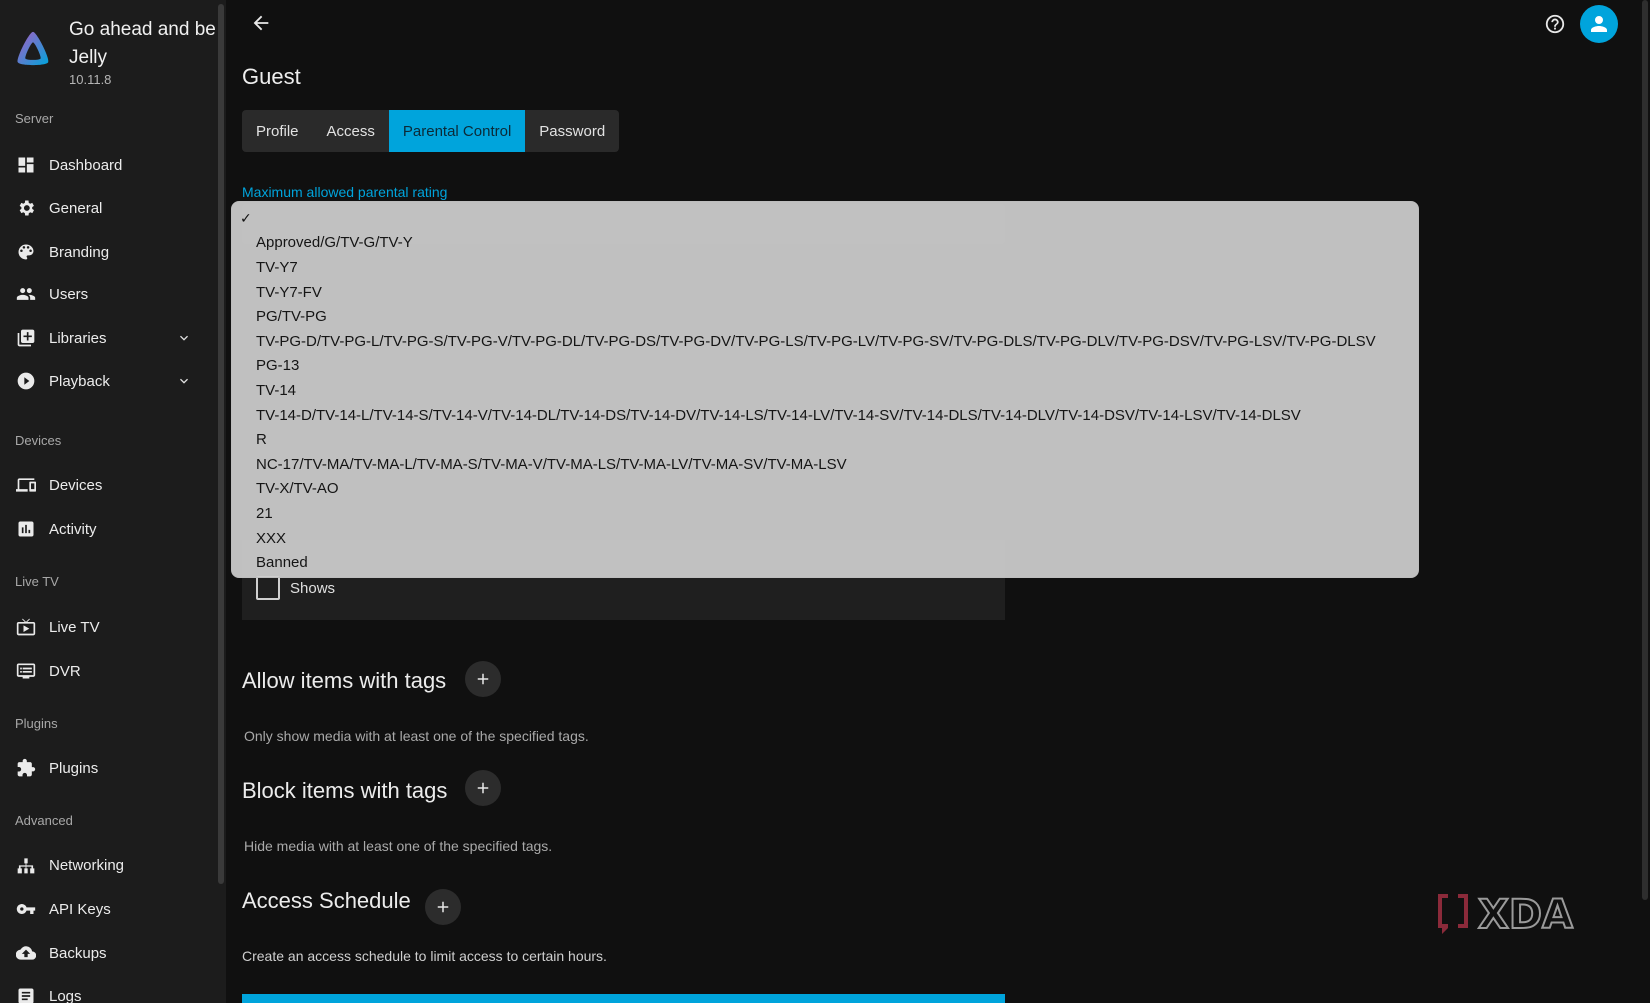 This screenshot has height=1003, width=1650. Describe the element at coordinates (105, 338) in the screenshot. I see `sidebar-item-libraries: Libraries` at that location.